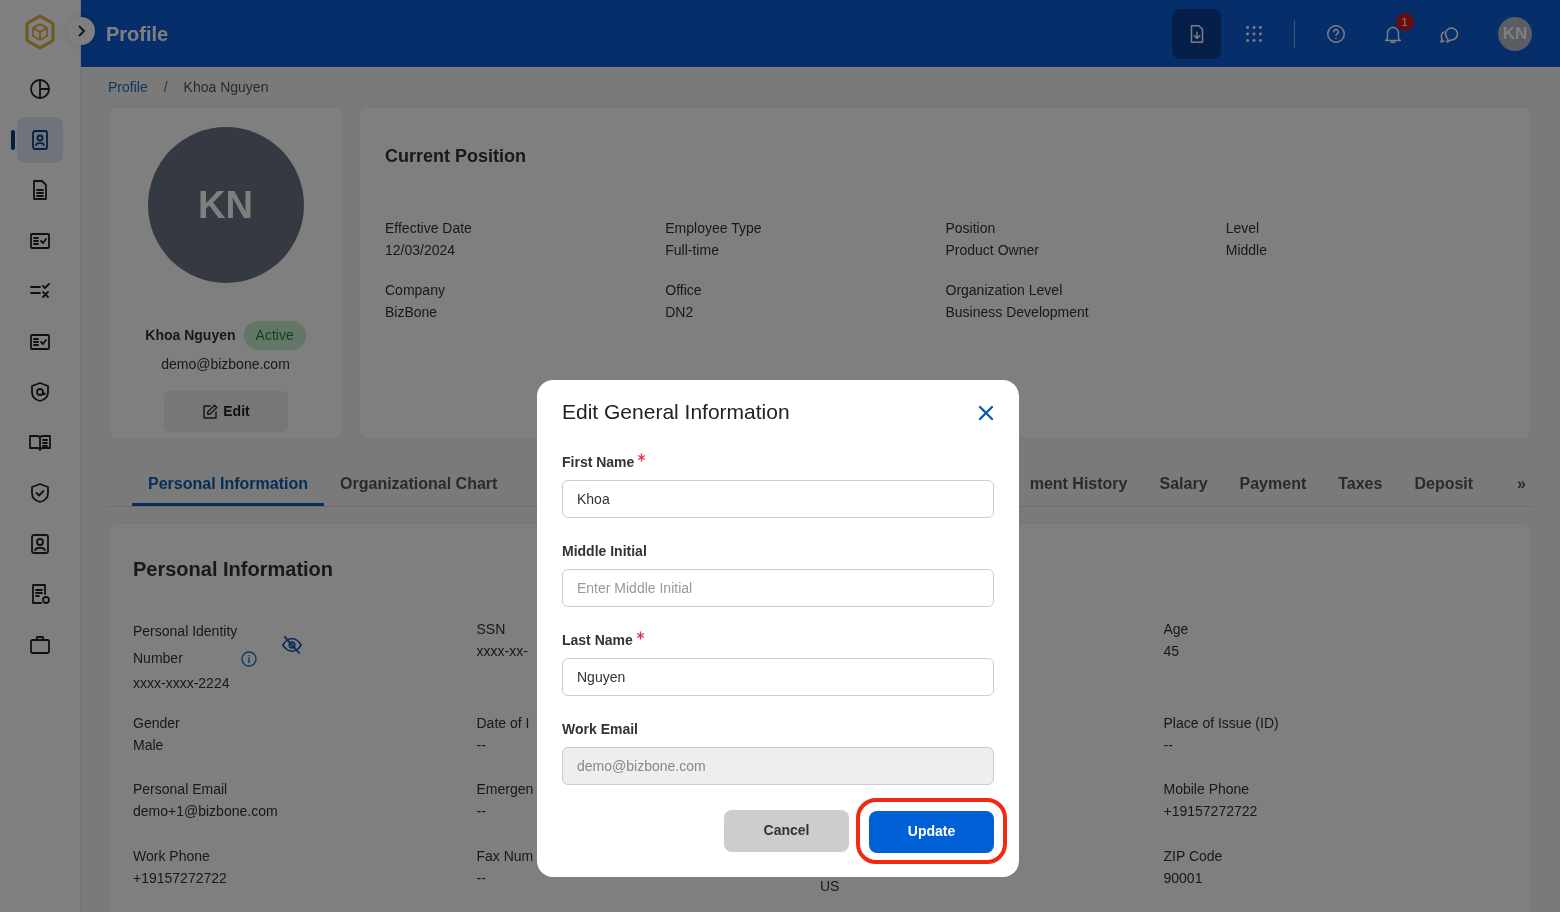  Describe the element at coordinates (137, 34) in the screenshot. I see `page-title: Profile` at that location.